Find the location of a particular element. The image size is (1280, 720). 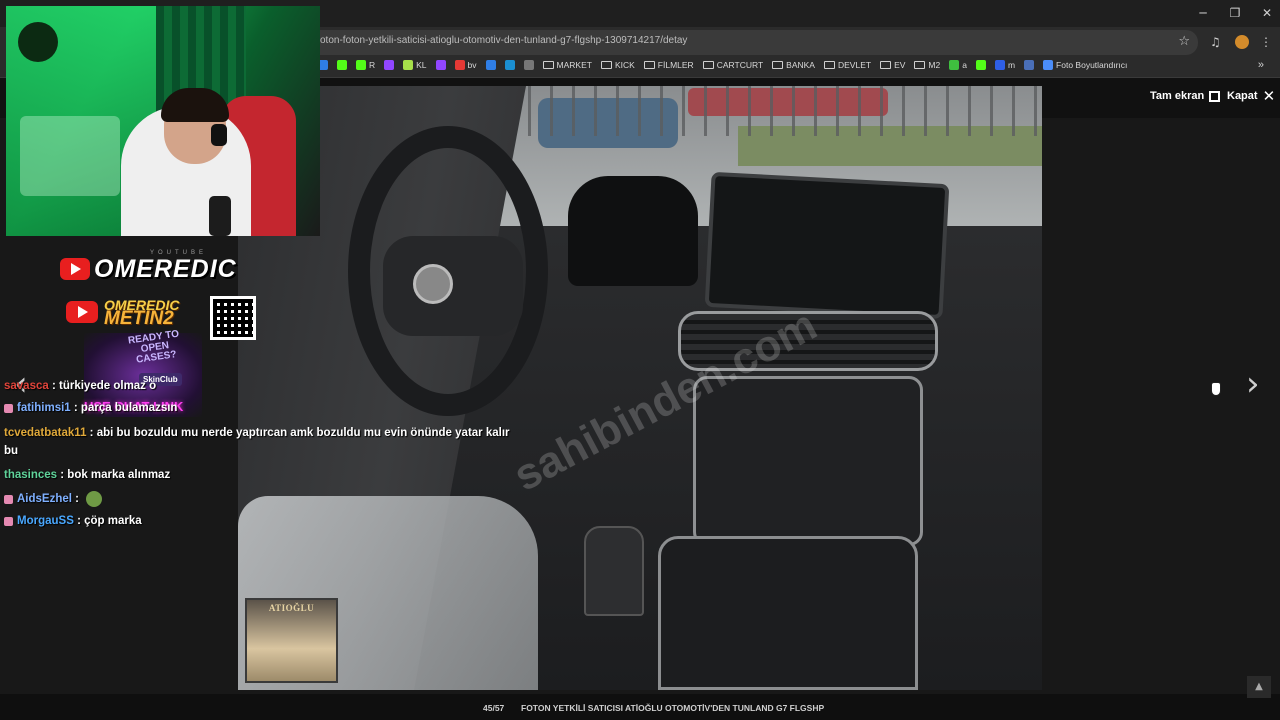

bookmark-item: KL is located at coordinates (415, 65).